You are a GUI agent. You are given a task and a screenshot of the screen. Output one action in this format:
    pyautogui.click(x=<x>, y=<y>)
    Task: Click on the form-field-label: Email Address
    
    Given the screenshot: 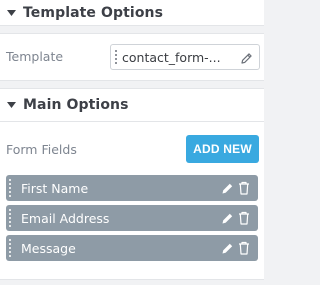 What is the action you would take?
    pyautogui.click(x=65, y=218)
    